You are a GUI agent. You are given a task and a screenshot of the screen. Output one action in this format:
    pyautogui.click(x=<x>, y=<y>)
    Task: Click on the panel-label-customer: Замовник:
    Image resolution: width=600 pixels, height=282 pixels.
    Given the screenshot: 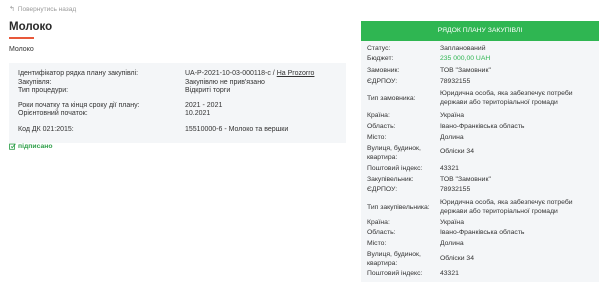 What is the action you would take?
    pyautogui.click(x=383, y=70)
    